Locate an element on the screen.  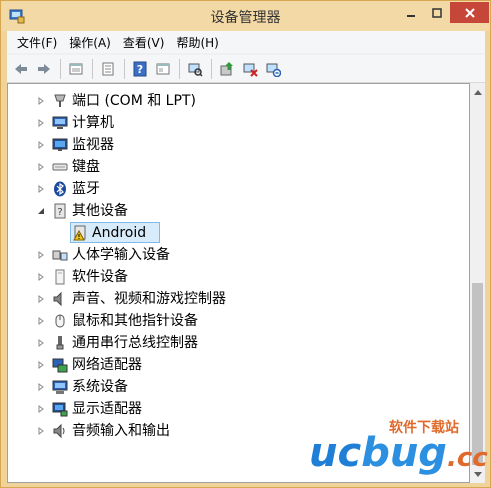
tree-node-label: 声音、视频和游戏控制器 is located at coordinates (149, 299).